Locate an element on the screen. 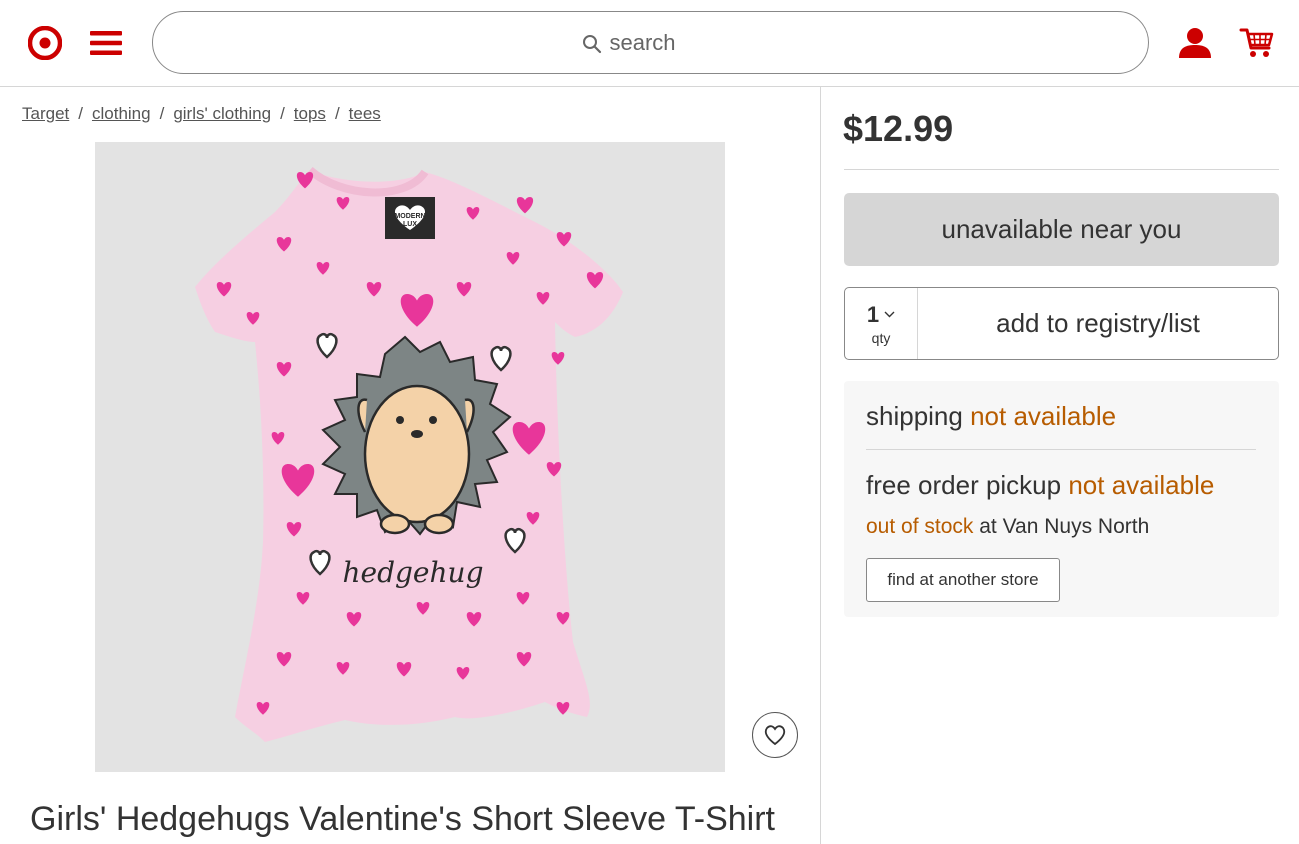 This screenshot has width=1299, height=844. add-to-registry-button: add to registry/list is located at coordinates (1098, 323).